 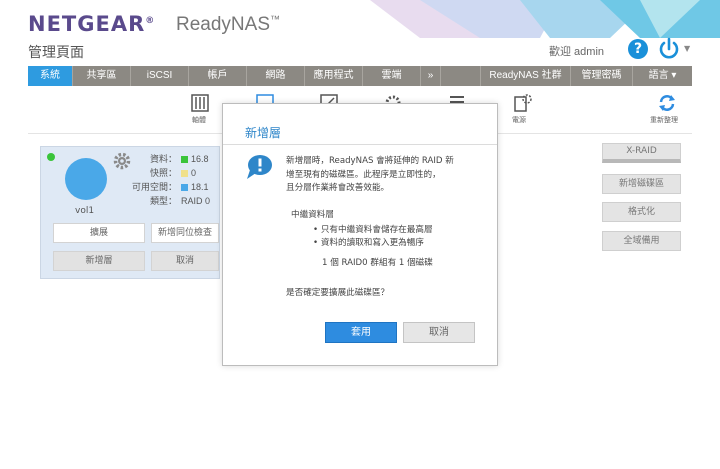 What do you see at coordinates (160, 76) in the screenshot?
I see `tab-iscsi: iSCSI` at bounding box center [160, 76].